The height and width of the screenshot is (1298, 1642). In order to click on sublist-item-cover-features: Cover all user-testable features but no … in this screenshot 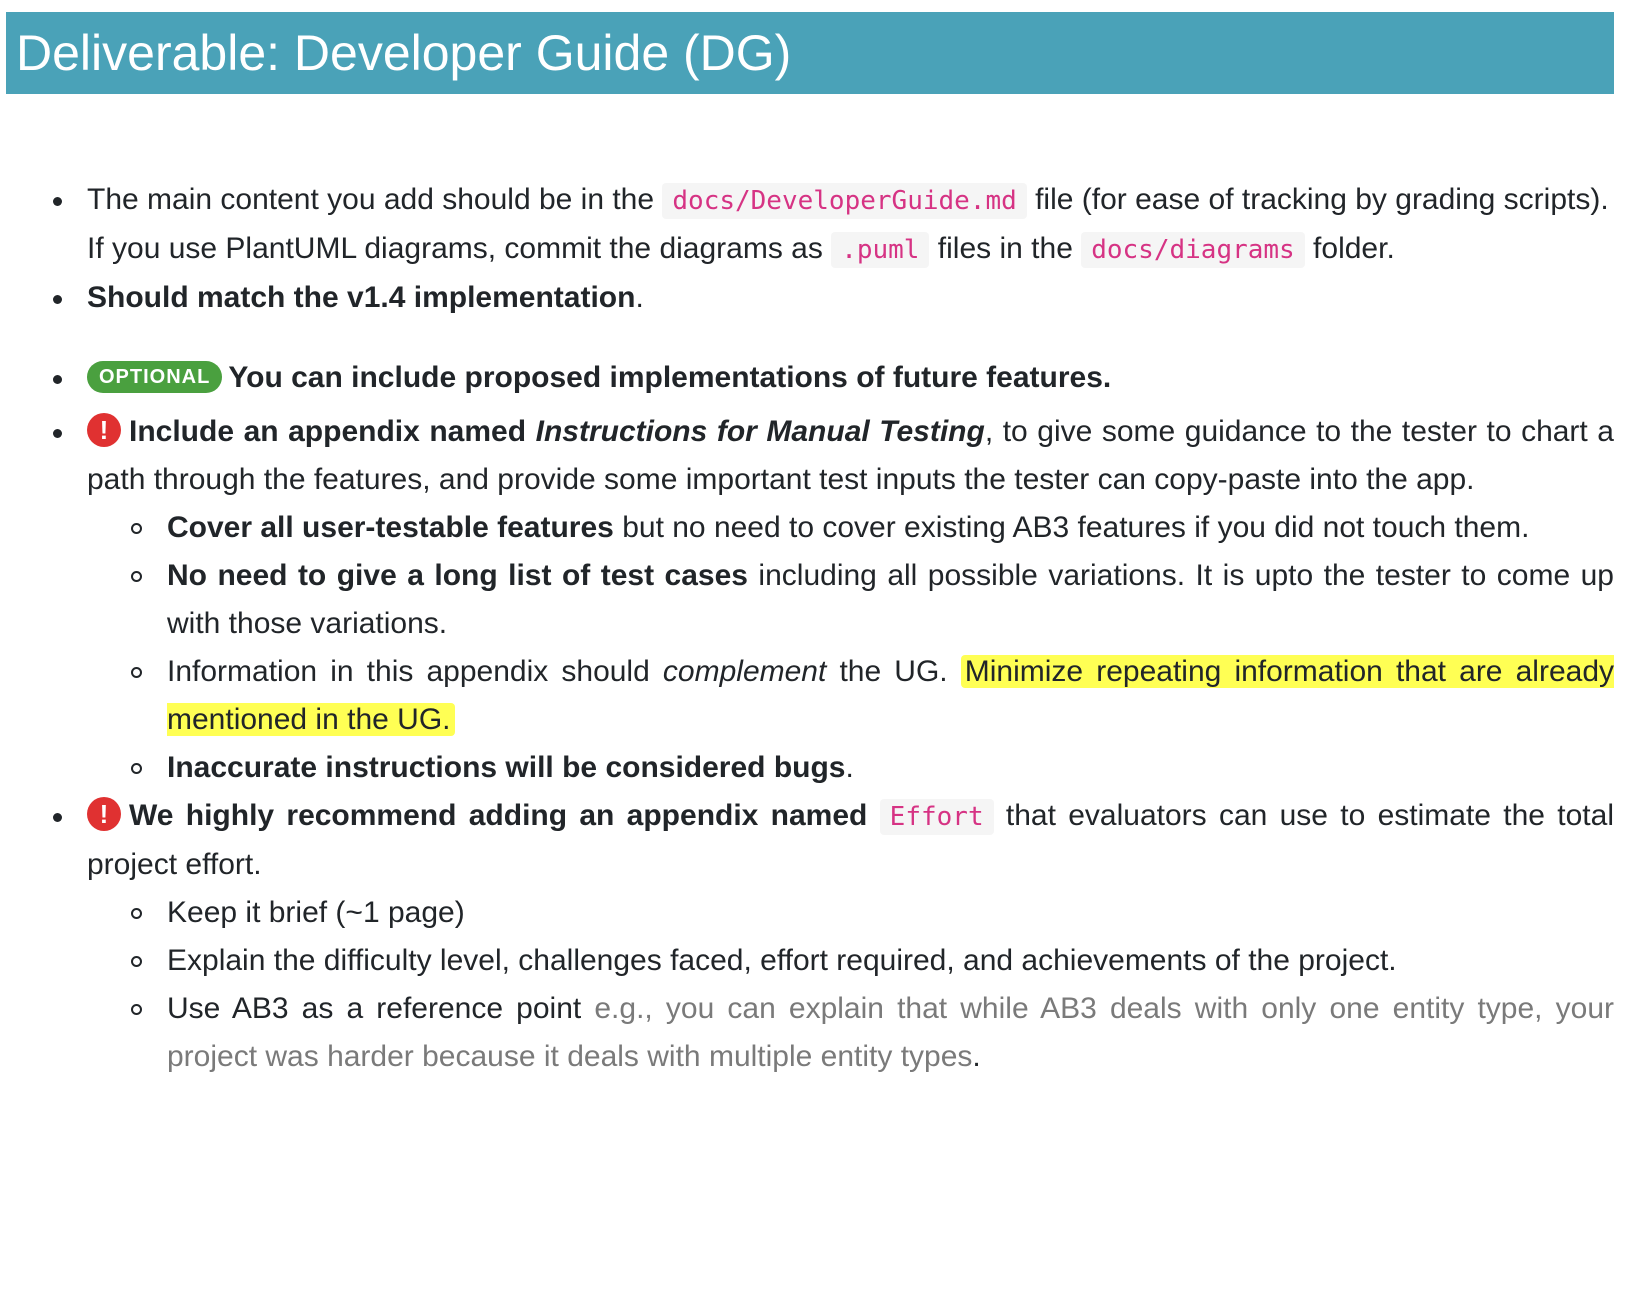, I will do `click(872, 528)`.